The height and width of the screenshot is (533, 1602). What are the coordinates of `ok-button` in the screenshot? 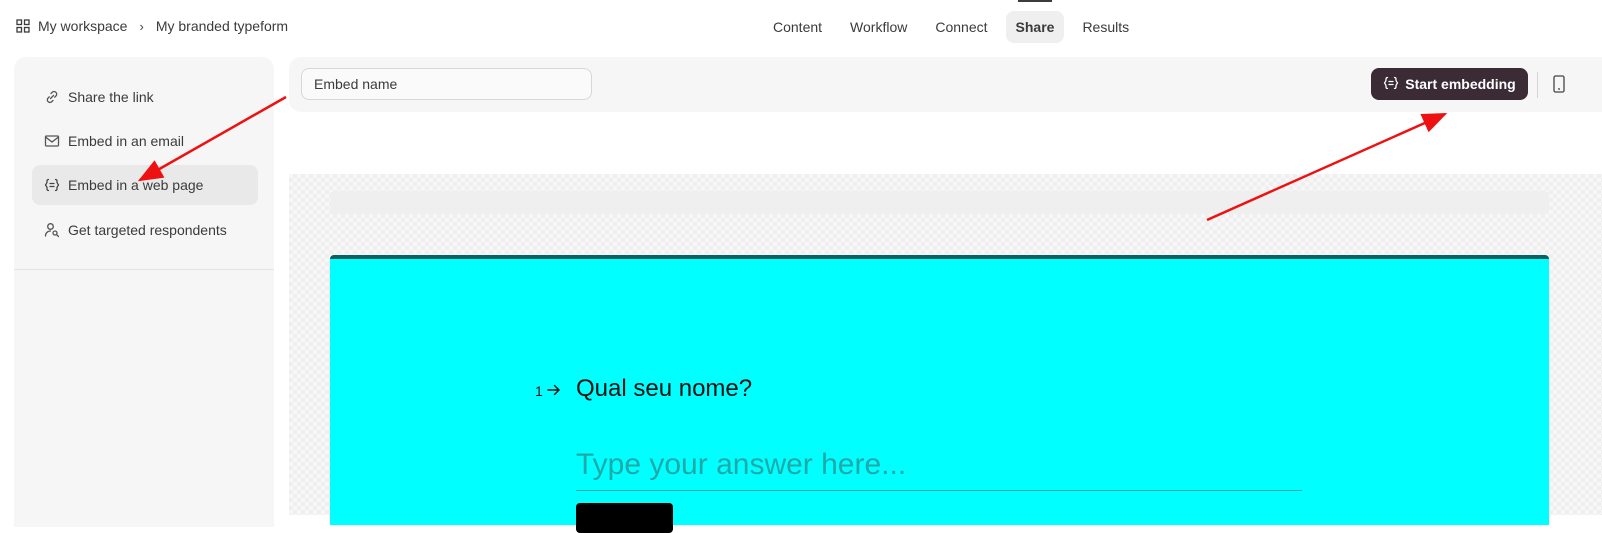 It's located at (624, 518).